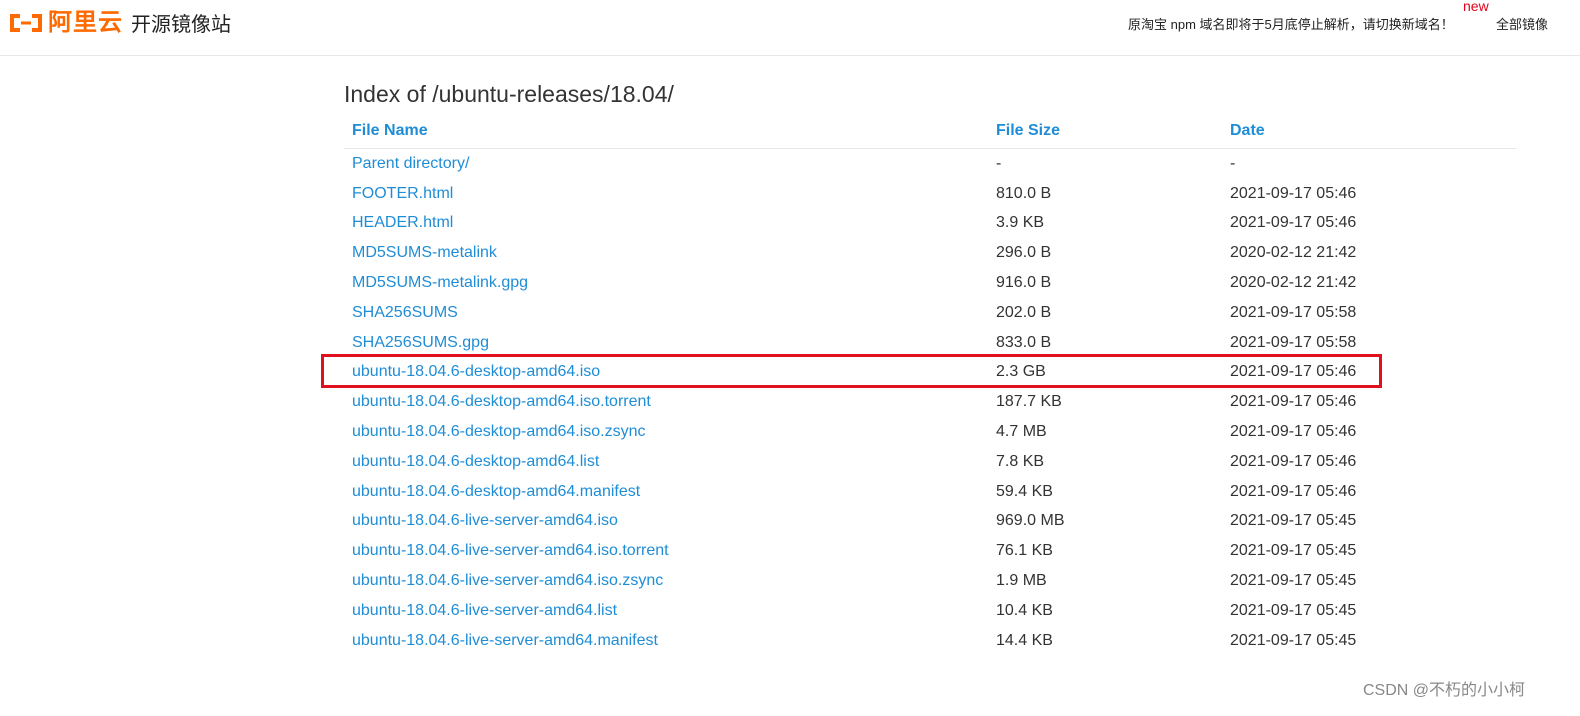 This screenshot has width=1580, height=716. I want to click on file-link: SHA256SUMS, so click(405, 312).